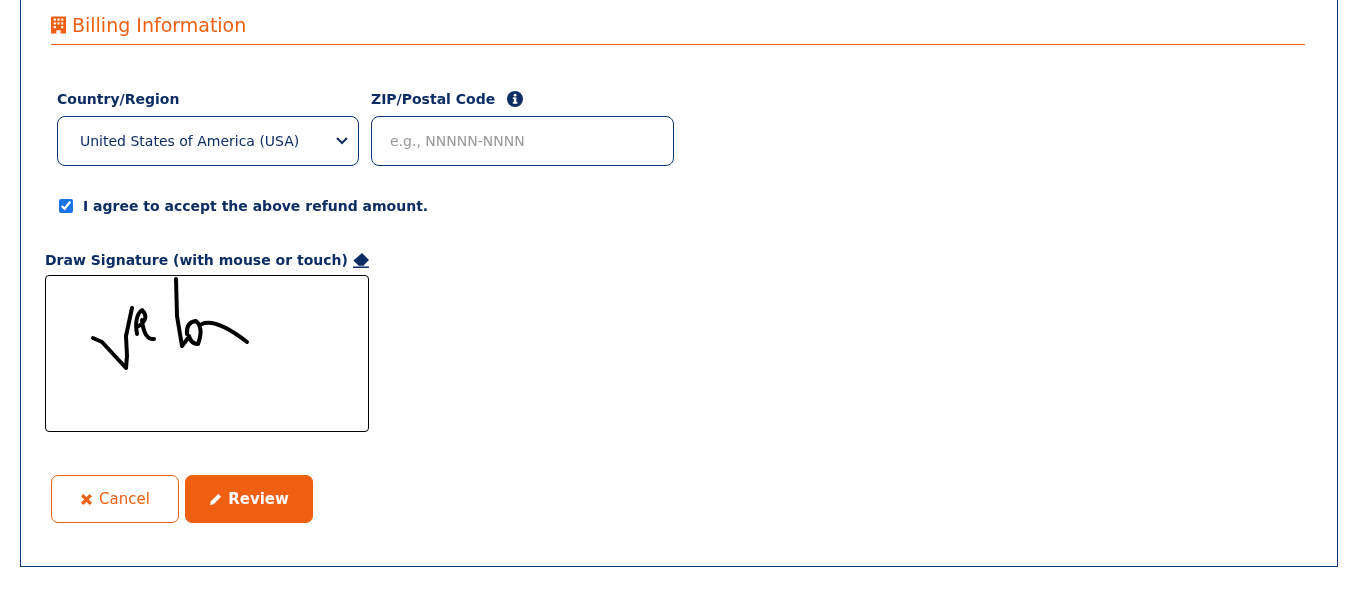  Describe the element at coordinates (115, 499) in the screenshot. I see `cancel-button: Cancel` at that location.